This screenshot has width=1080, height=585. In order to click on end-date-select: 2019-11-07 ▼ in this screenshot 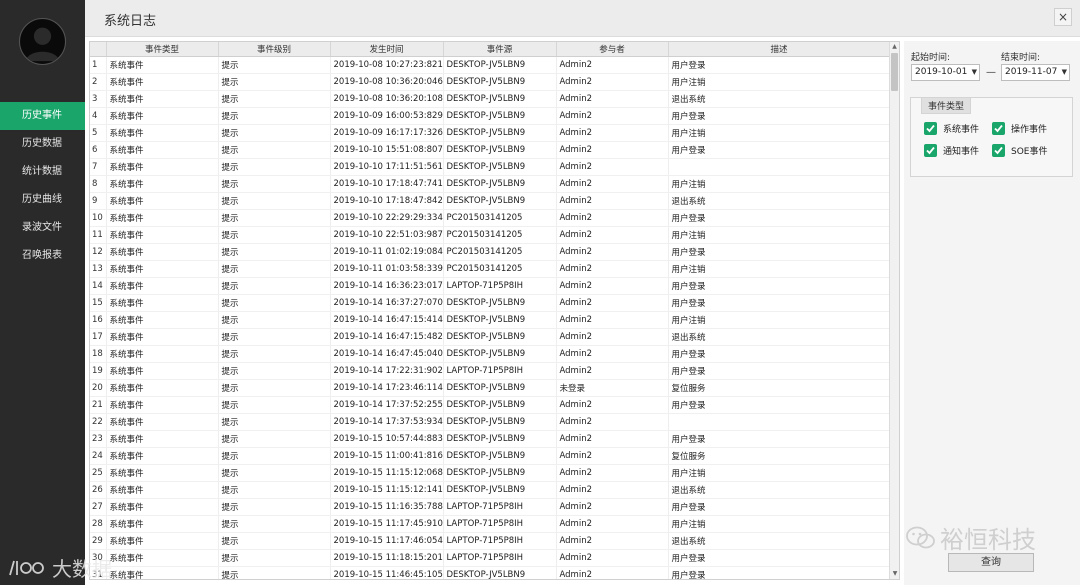, I will do `click(1035, 72)`.